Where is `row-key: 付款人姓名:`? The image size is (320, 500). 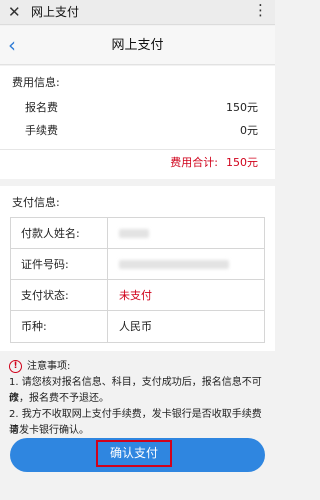 row-key: 付款人姓名: is located at coordinates (59, 233).